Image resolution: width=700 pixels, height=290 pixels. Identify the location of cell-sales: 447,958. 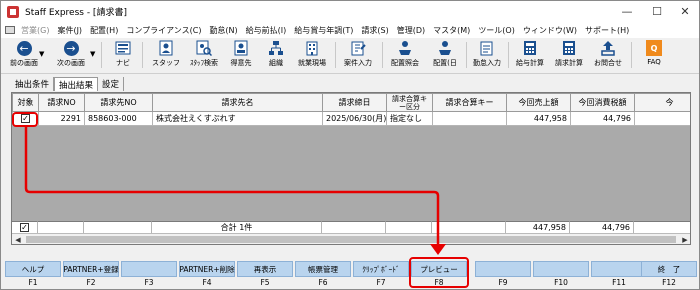
(538, 118).